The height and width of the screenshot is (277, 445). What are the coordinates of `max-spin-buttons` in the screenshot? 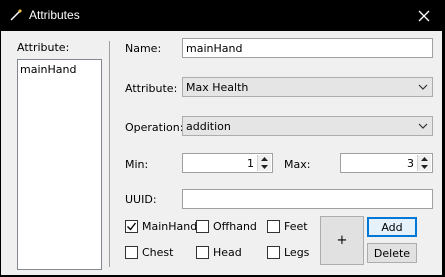 It's located at (424, 163).